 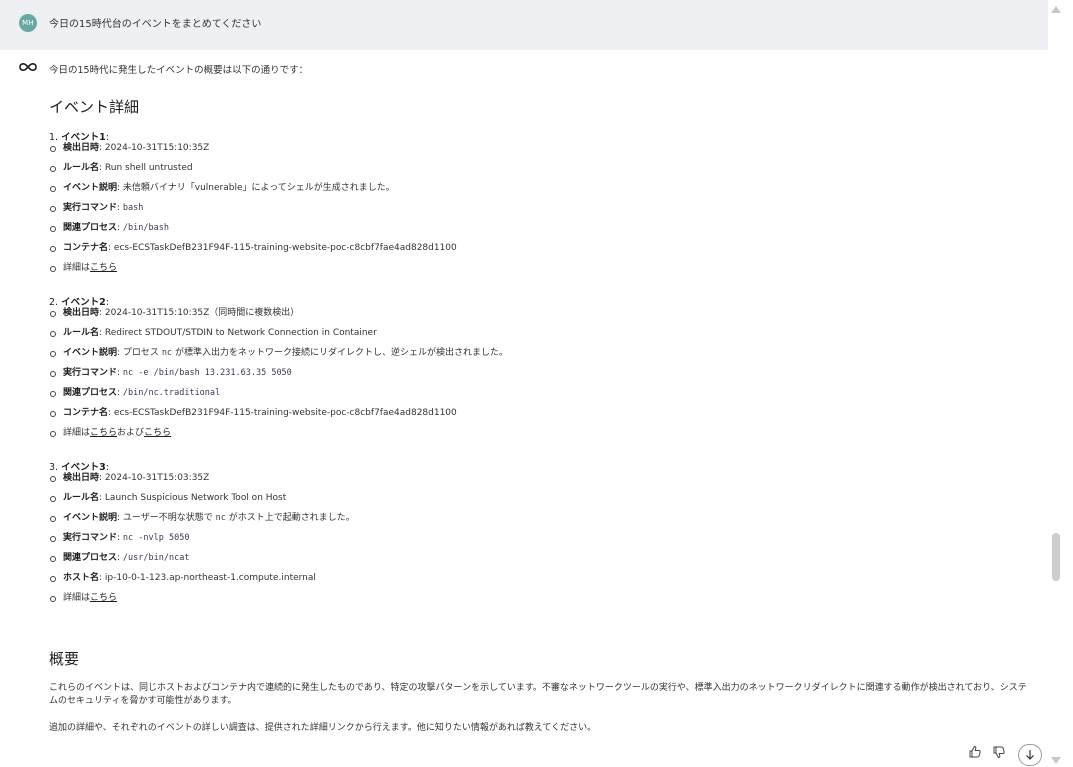 What do you see at coordinates (541, 212) in the screenshot?
I see `list-item: 実行コマンド: bash` at bounding box center [541, 212].